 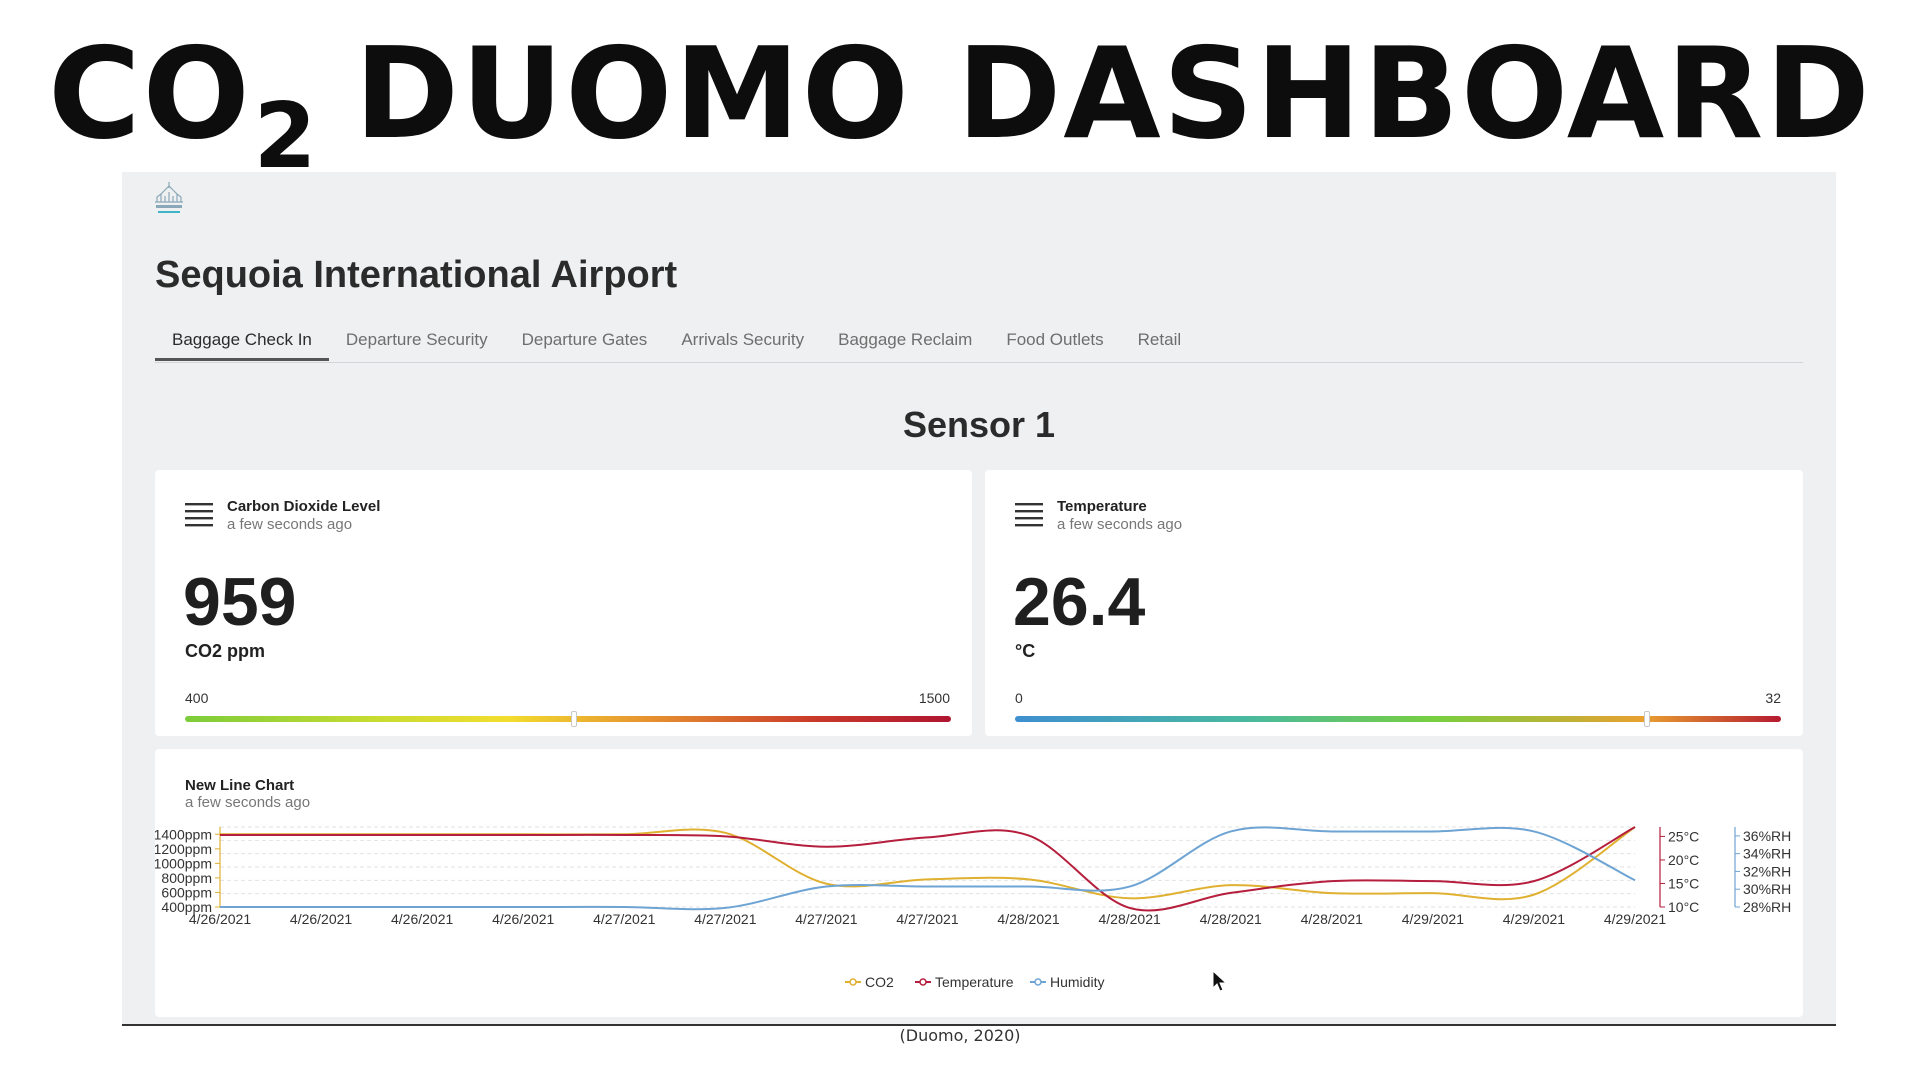 What do you see at coordinates (960, 1035) in the screenshot?
I see `citation: (Duomo, 2020)` at bounding box center [960, 1035].